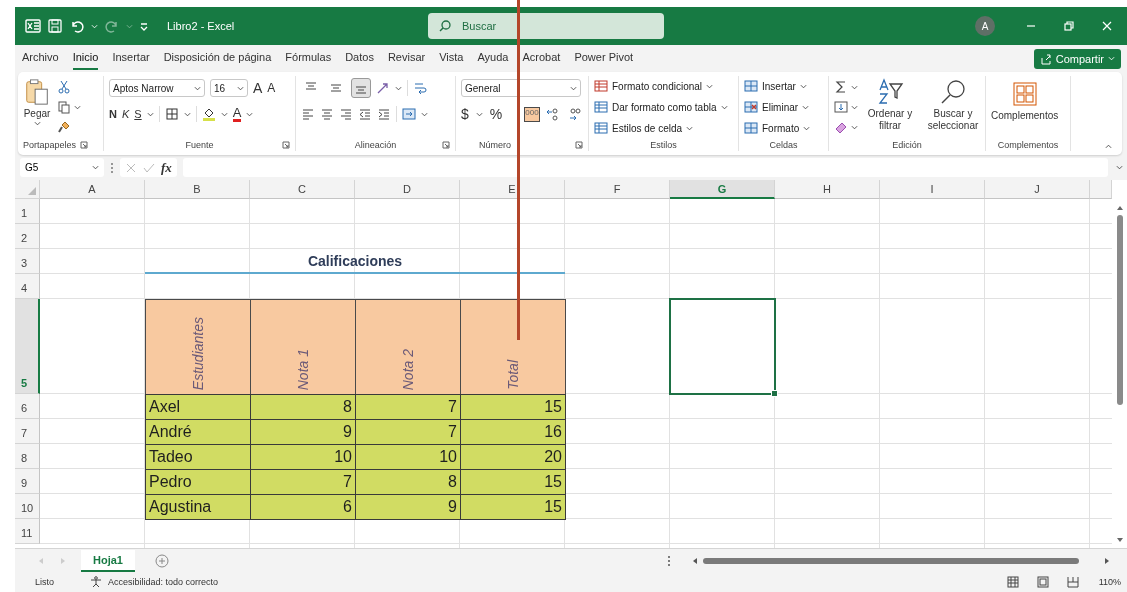 The image size is (1127, 592). Describe the element at coordinates (512, 189) in the screenshot. I see `column-header: E` at that location.